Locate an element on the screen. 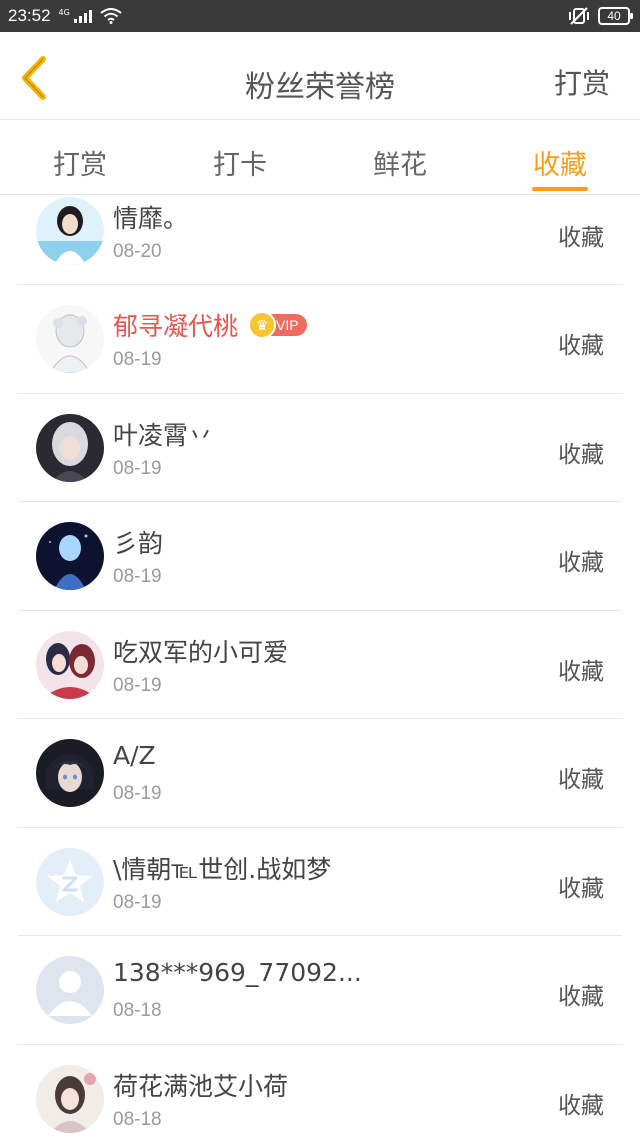  user-name-text: 郁寻凝代桃 is located at coordinates (176, 326).